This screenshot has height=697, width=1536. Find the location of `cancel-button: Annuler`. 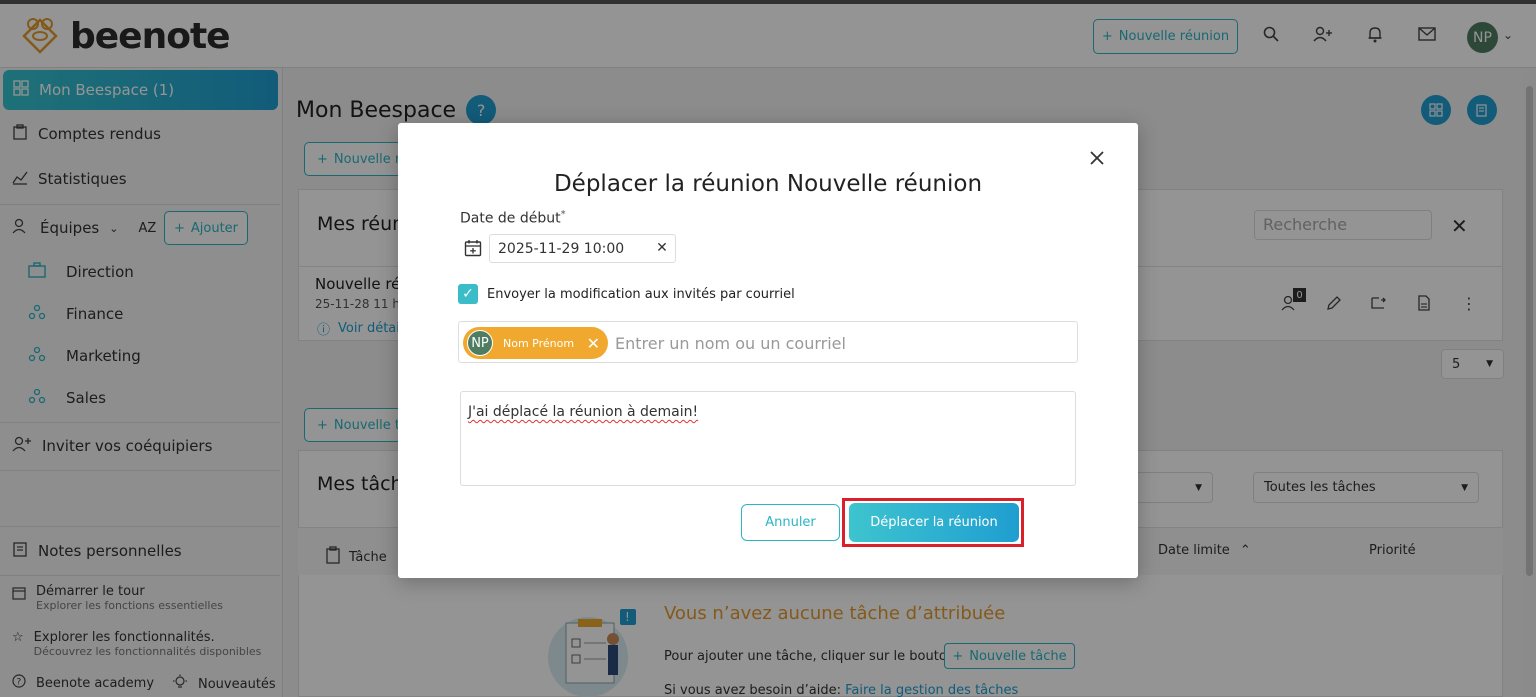

cancel-button: Annuler is located at coordinates (790, 522).